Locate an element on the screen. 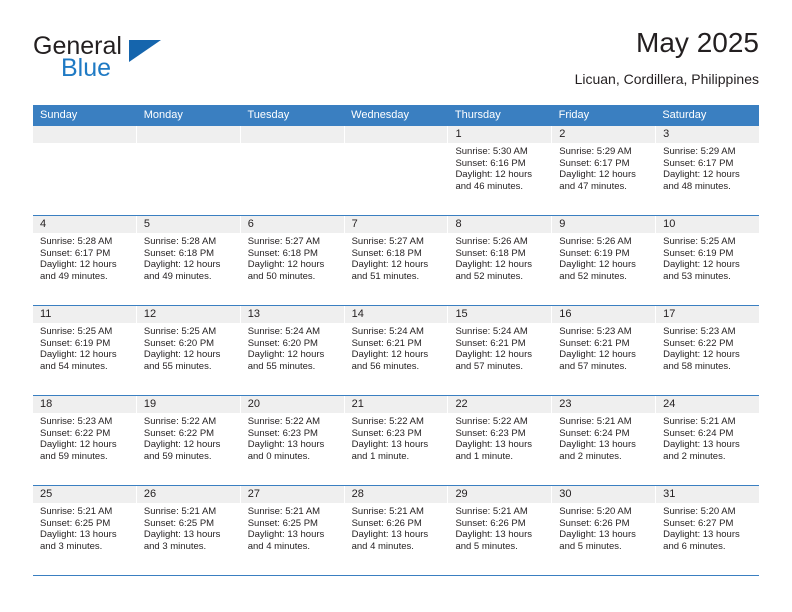 The image size is (792, 612). page-title: May 2025 is located at coordinates (697, 42).